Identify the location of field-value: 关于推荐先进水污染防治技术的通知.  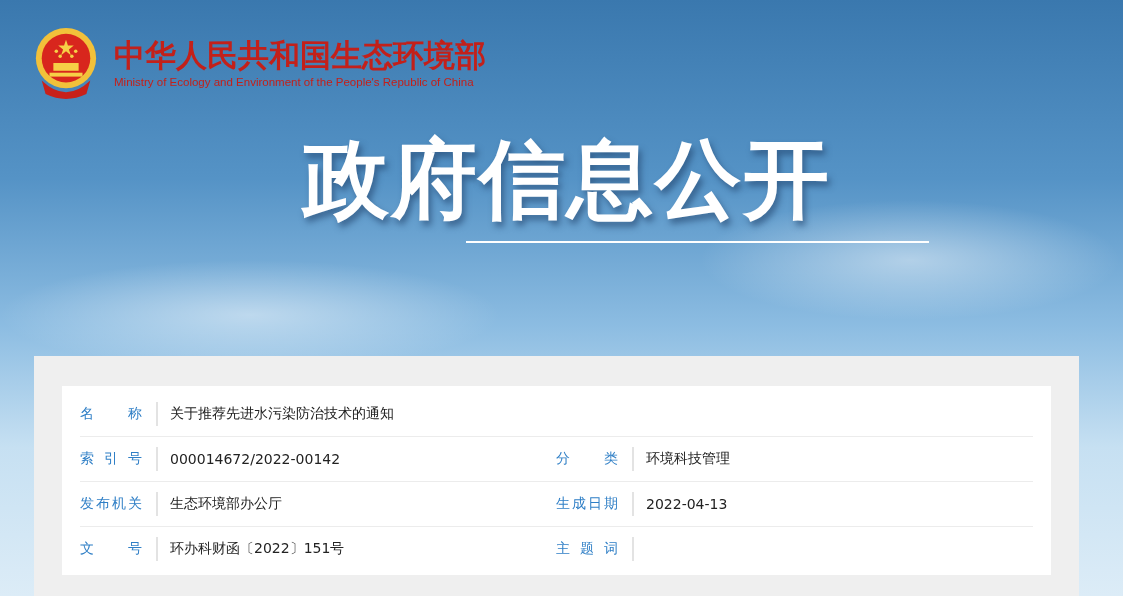
(282, 414).